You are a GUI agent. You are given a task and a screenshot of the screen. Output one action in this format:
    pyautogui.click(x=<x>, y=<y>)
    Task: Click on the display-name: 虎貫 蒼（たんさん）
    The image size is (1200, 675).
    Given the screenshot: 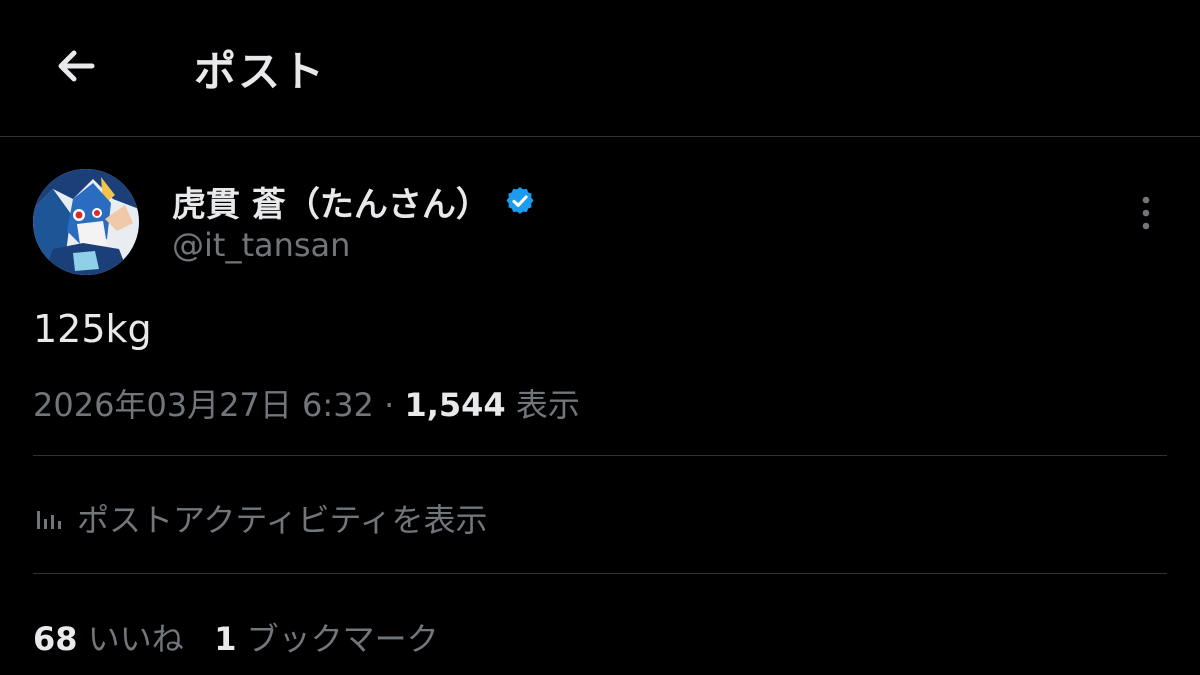 What is the action you would take?
    pyautogui.click(x=331, y=201)
    